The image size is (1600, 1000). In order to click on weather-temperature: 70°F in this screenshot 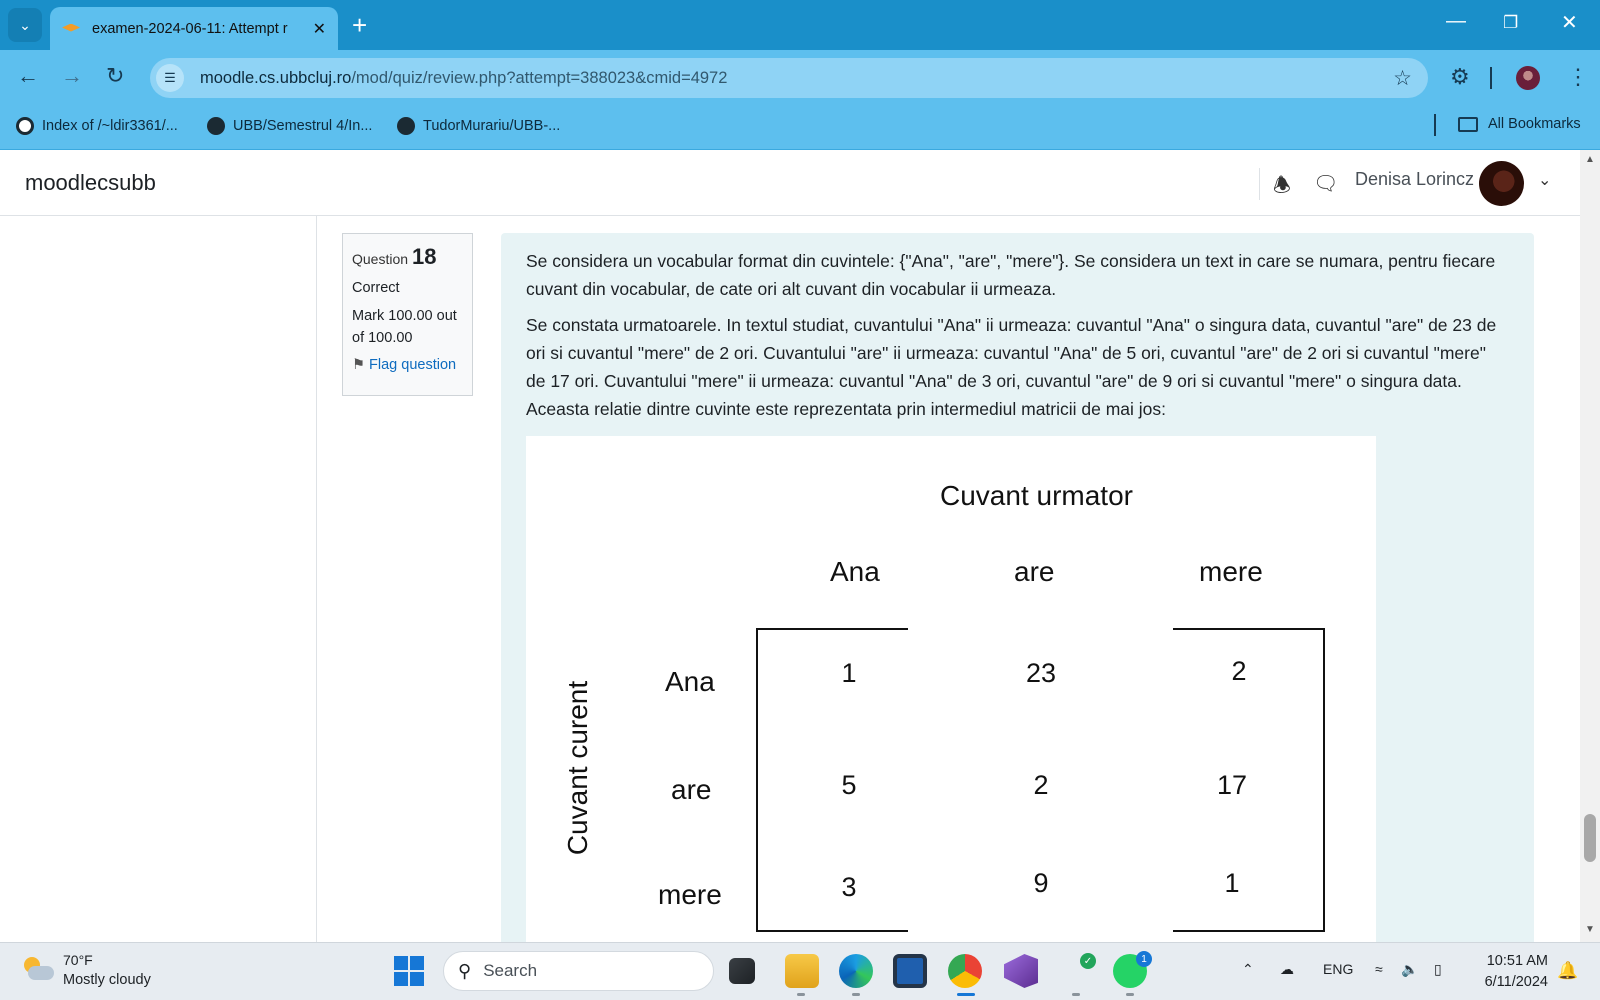, I will do `click(78, 960)`.